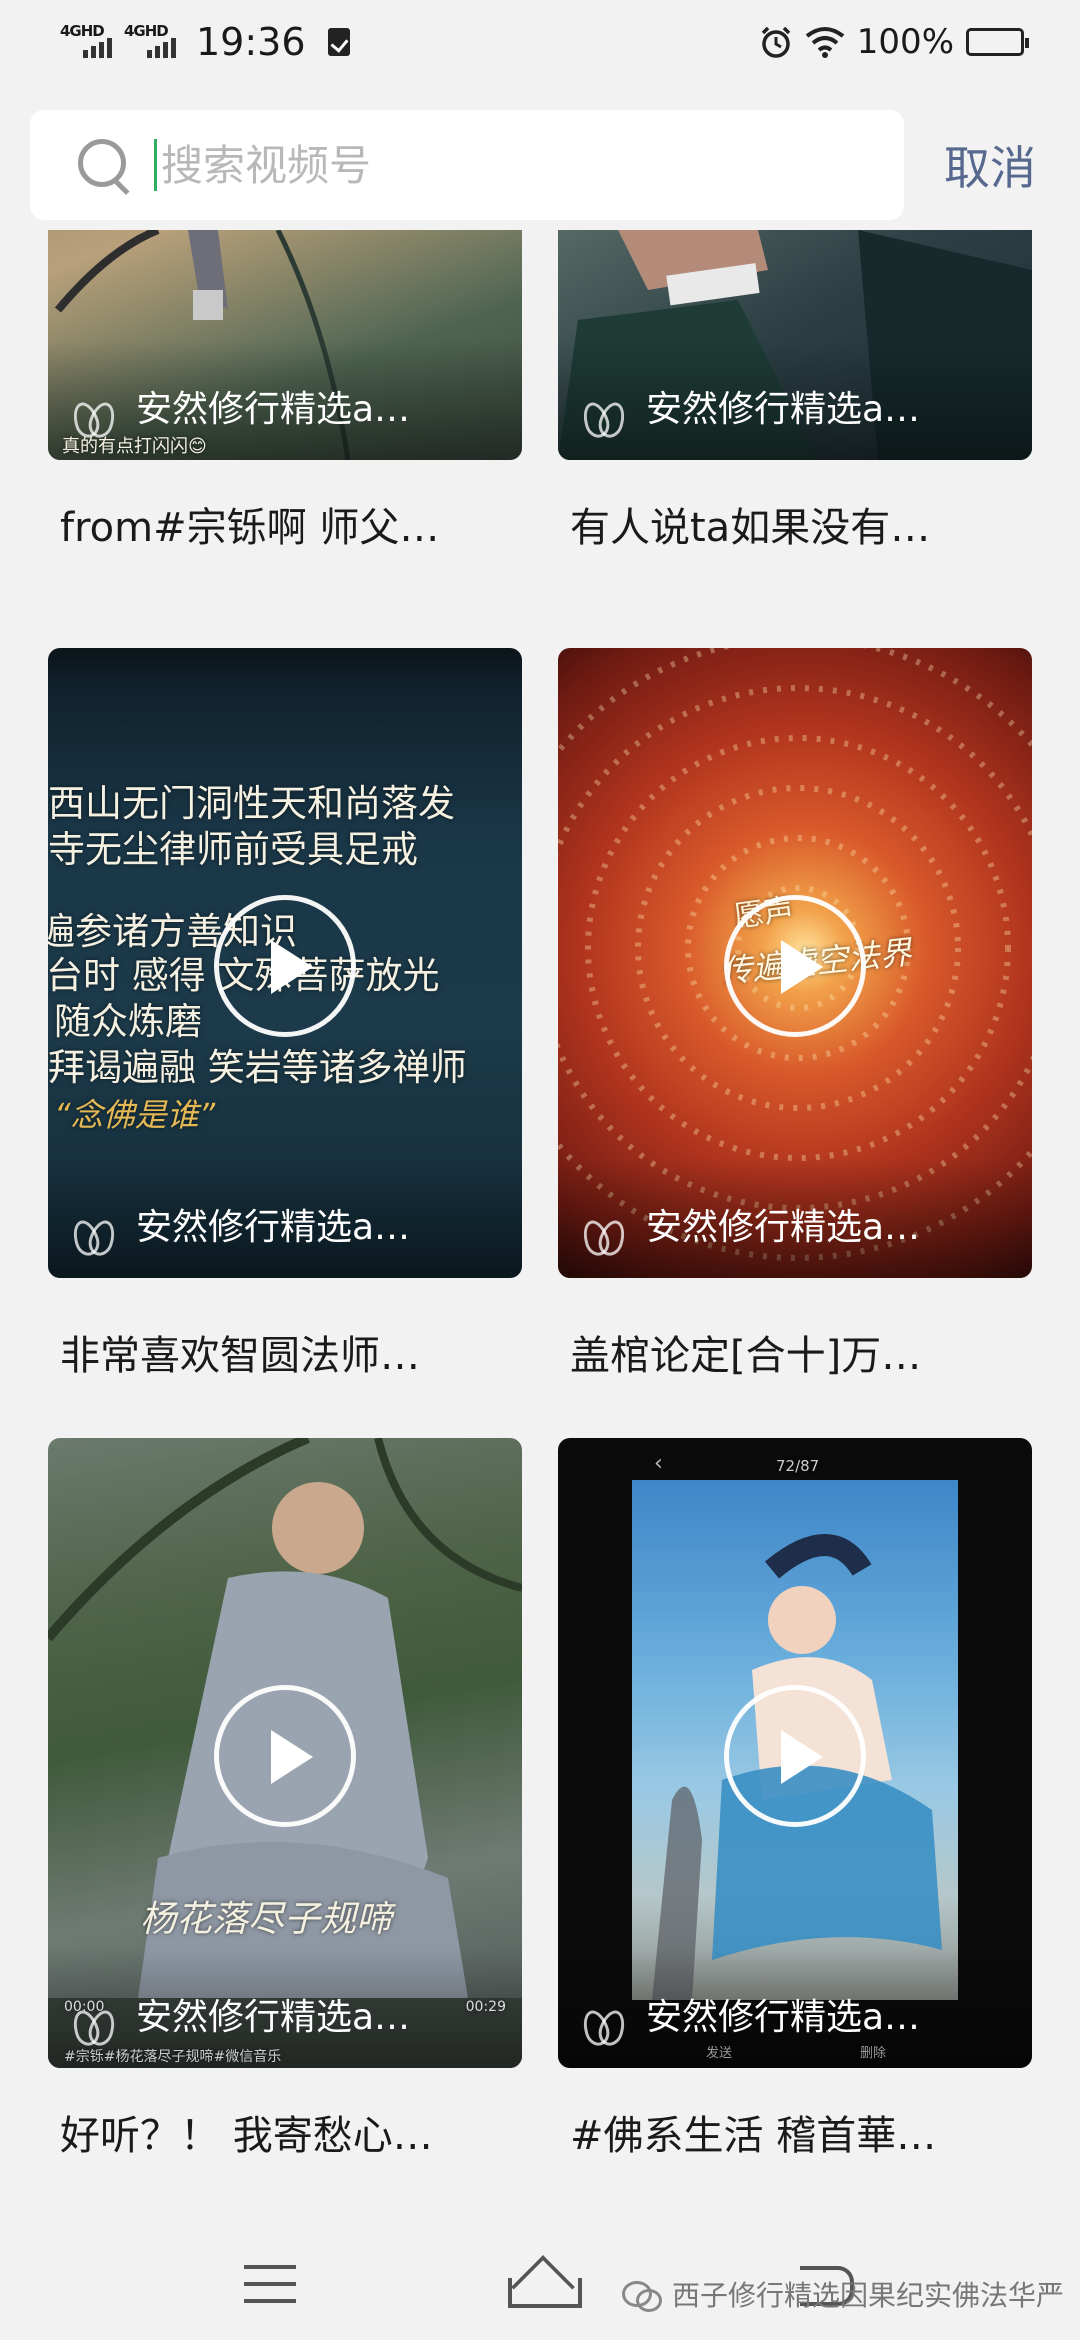 The height and width of the screenshot is (2340, 1080). What do you see at coordinates (540, 42) in the screenshot?
I see `status-bar: 4GHD 4GHD 19:36 100%` at bounding box center [540, 42].